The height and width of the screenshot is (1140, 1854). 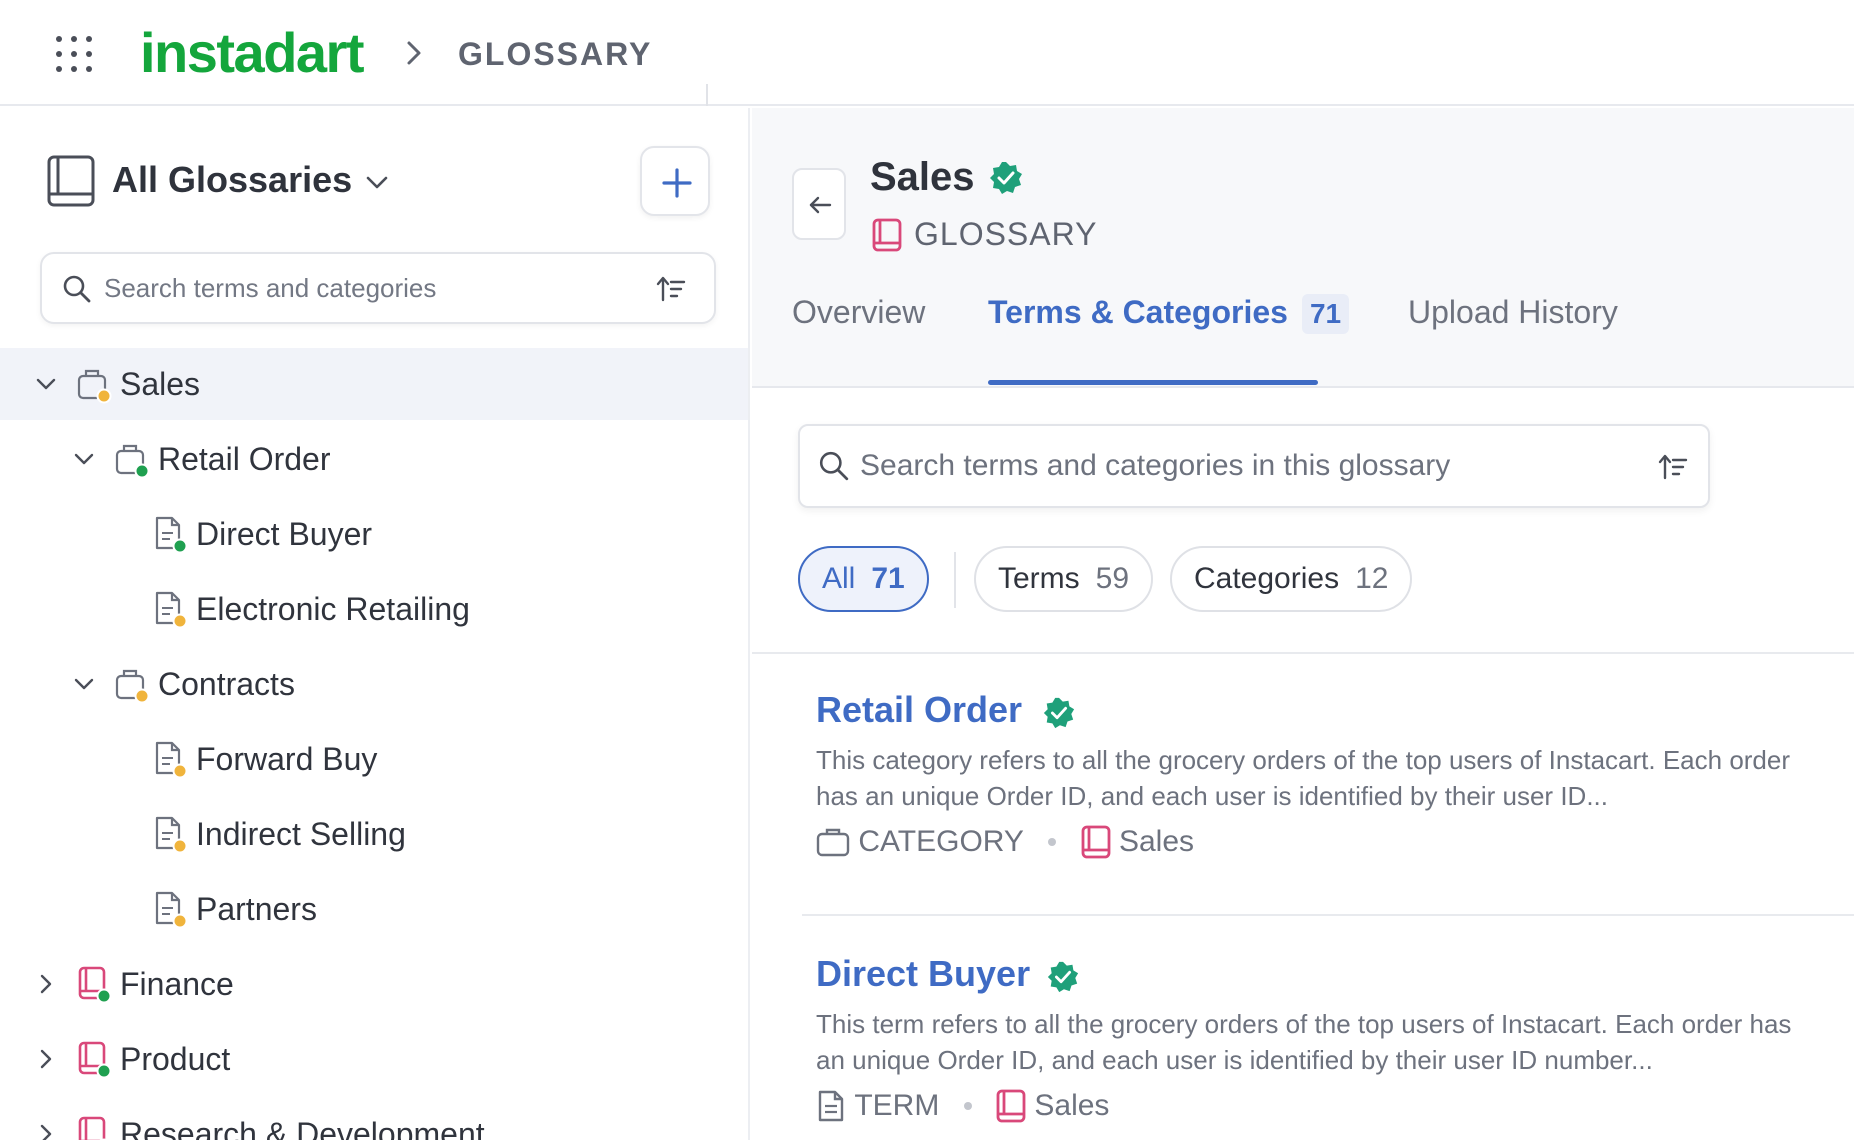 I want to click on filter-count: 59, so click(x=1112, y=578).